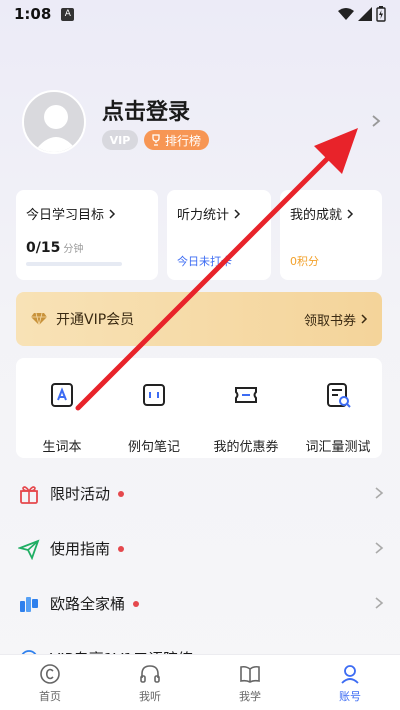 Image resolution: width=400 pixels, height=710 pixels. I want to click on avatar, so click(54, 122).